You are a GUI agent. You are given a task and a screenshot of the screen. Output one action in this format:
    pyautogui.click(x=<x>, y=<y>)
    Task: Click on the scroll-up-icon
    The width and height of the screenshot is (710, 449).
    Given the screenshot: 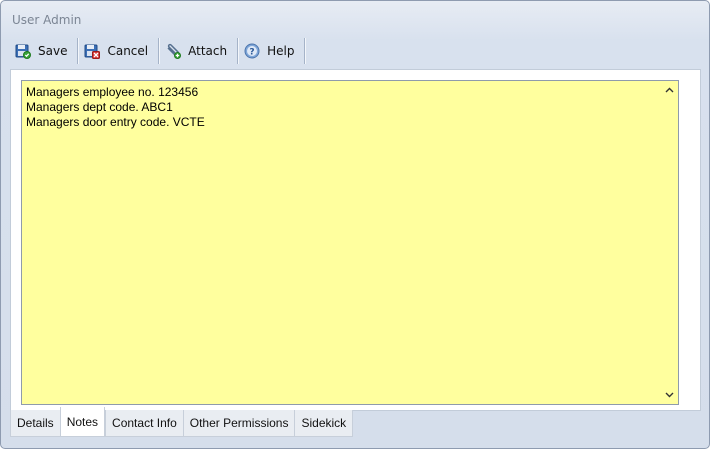 What is the action you would take?
    pyautogui.click(x=669, y=90)
    